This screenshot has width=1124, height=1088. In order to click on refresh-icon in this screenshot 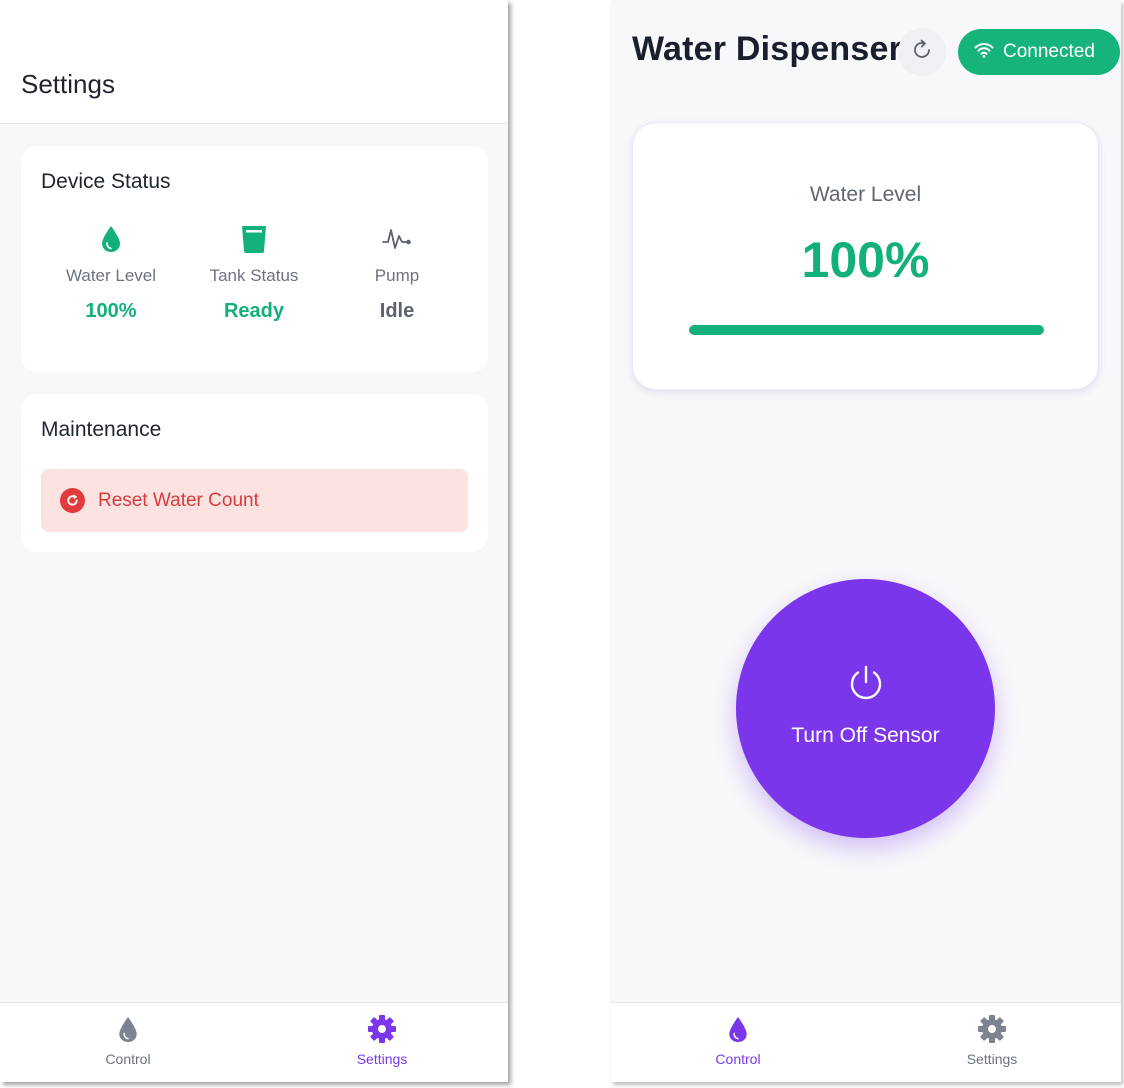, I will do `click(922, 52)`.